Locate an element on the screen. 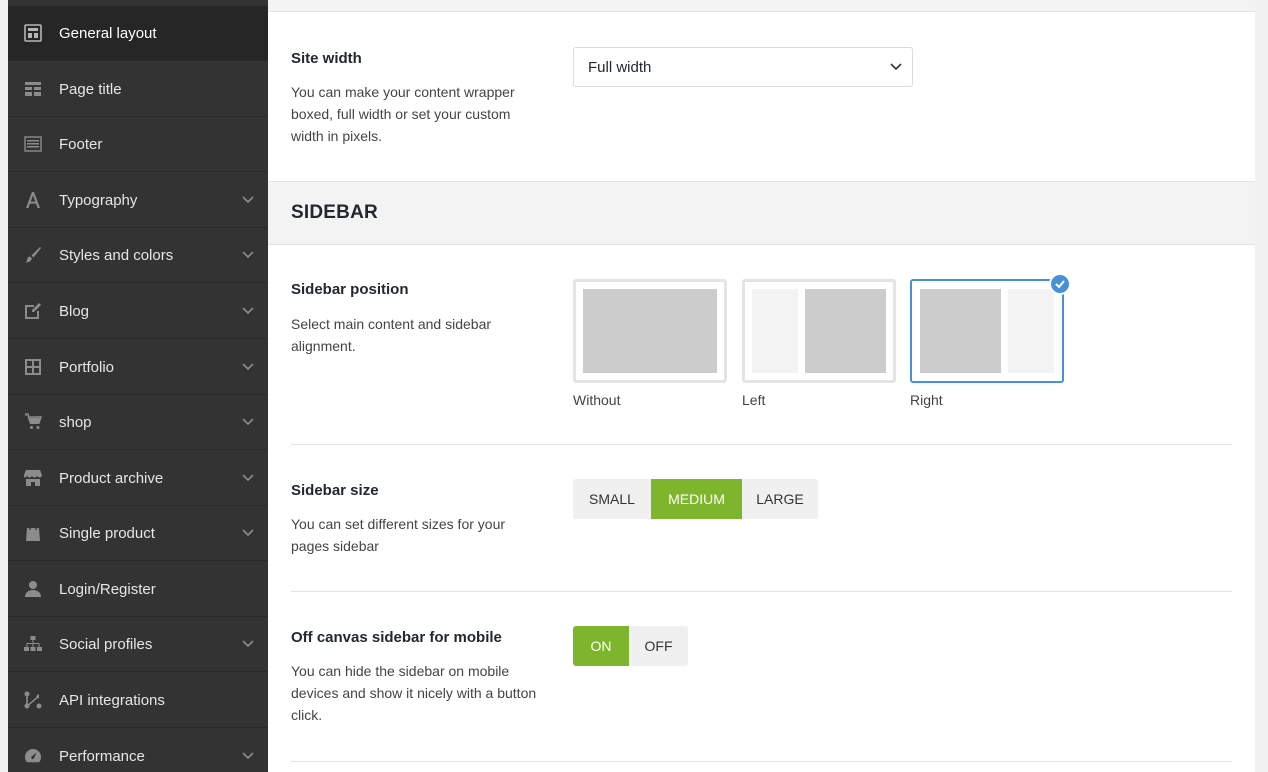  sitemap-icon is located at coordinates (32, 644).